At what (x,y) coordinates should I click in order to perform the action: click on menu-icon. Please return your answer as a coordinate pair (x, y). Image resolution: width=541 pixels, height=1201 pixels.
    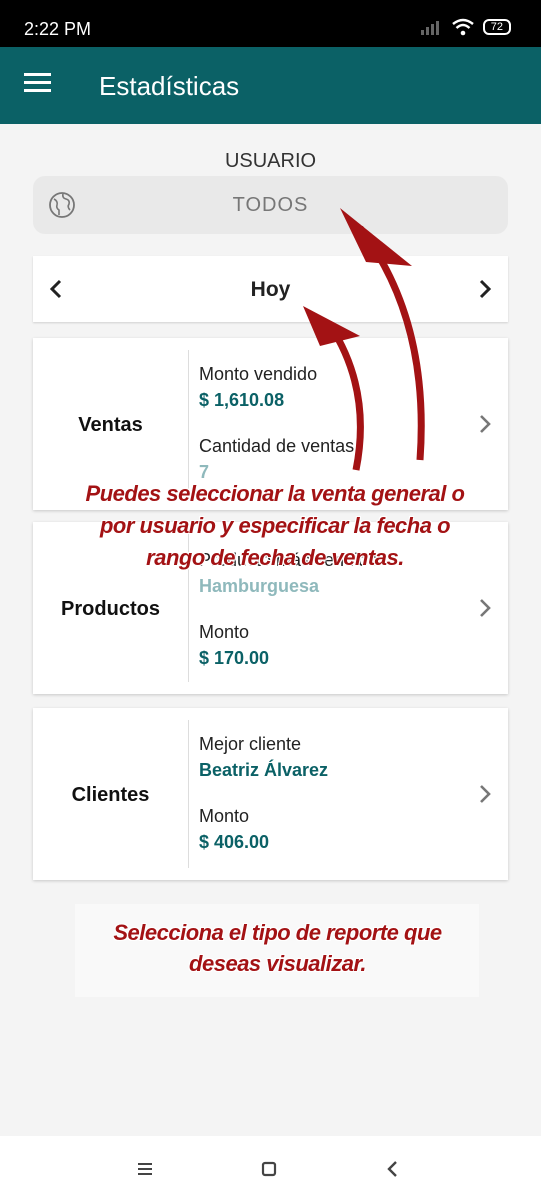
    Looking at the image, I should click on (38, 84).